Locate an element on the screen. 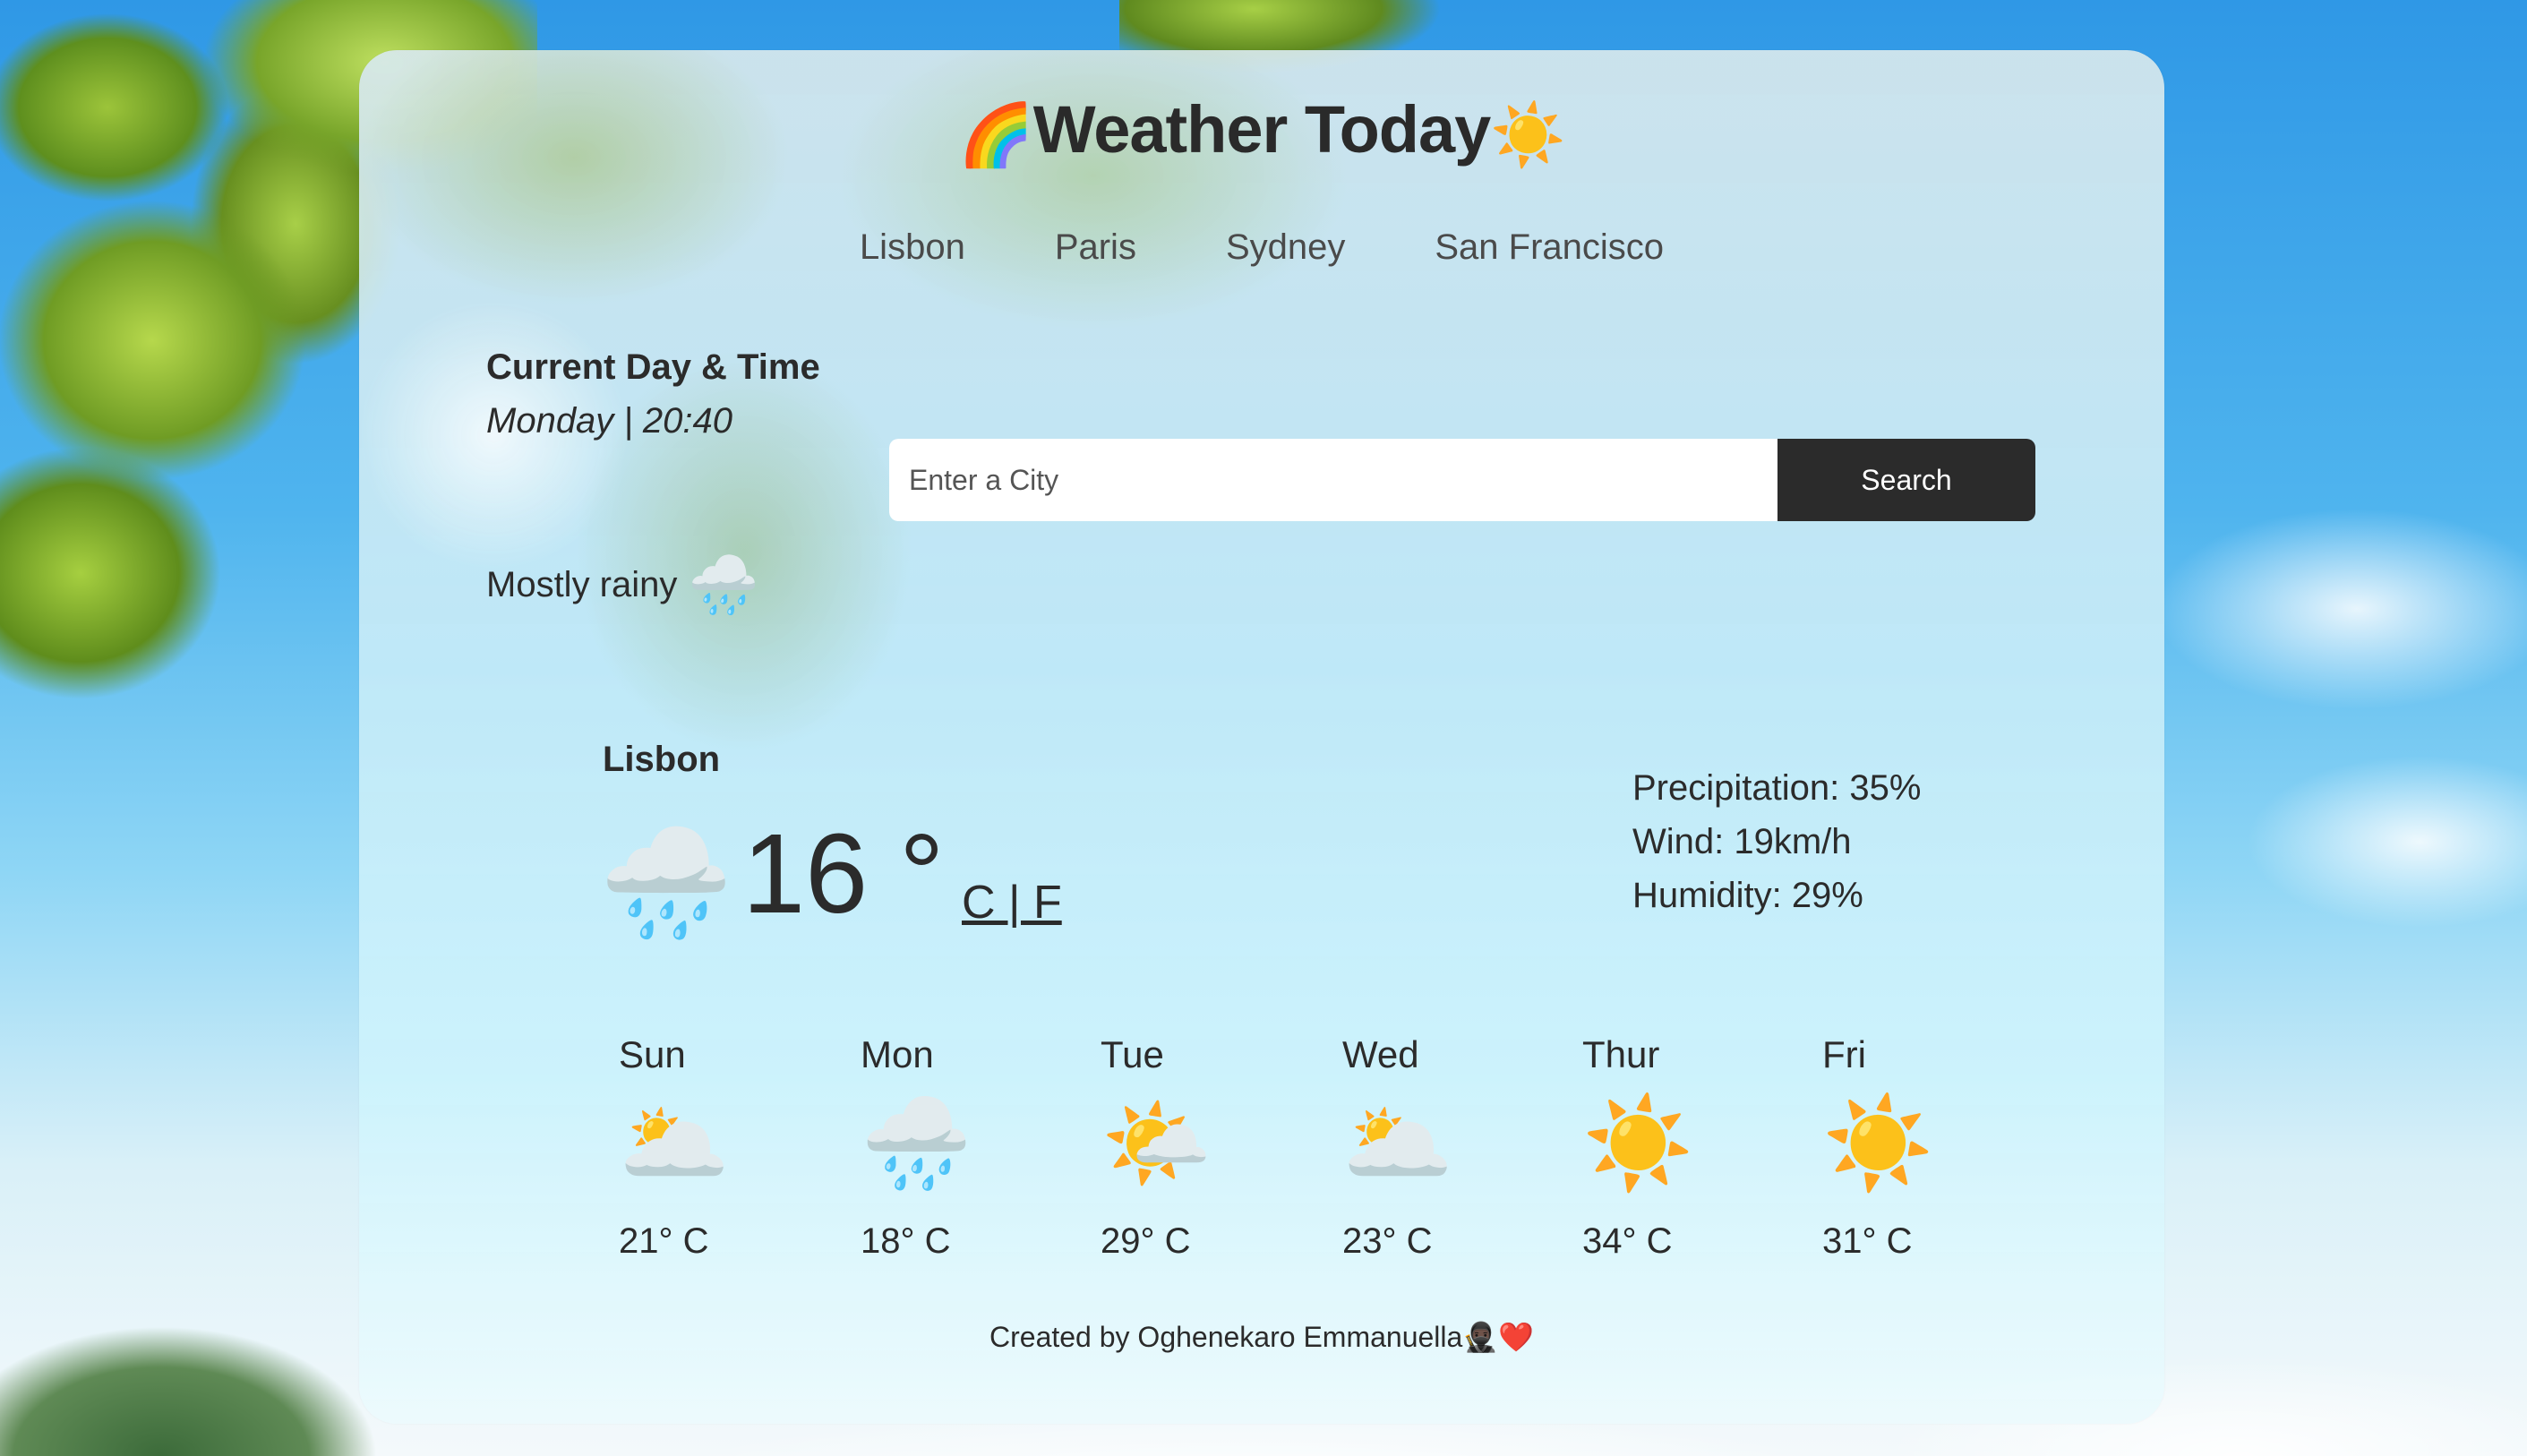 Image resolution: width=2527 pixels, height=1456 pixels. app-title: 🌈Weather Today☀️ is located at coordinates (1261, 131).